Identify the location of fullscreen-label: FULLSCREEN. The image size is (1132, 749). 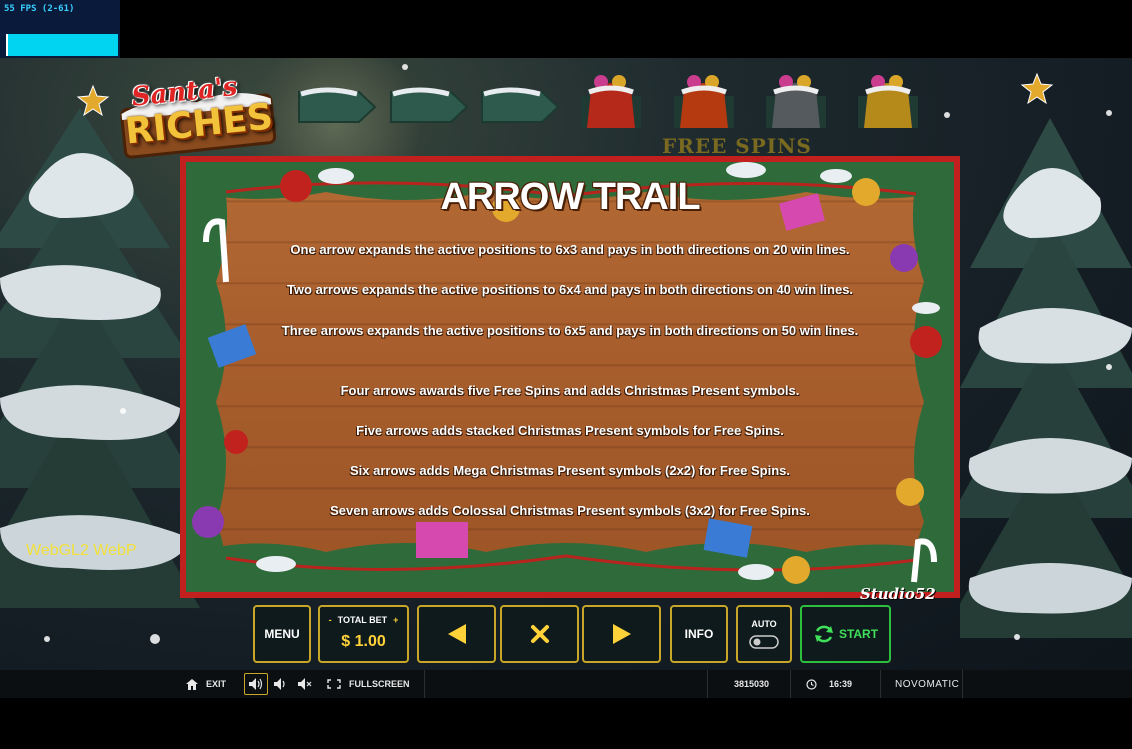
(379, 684).